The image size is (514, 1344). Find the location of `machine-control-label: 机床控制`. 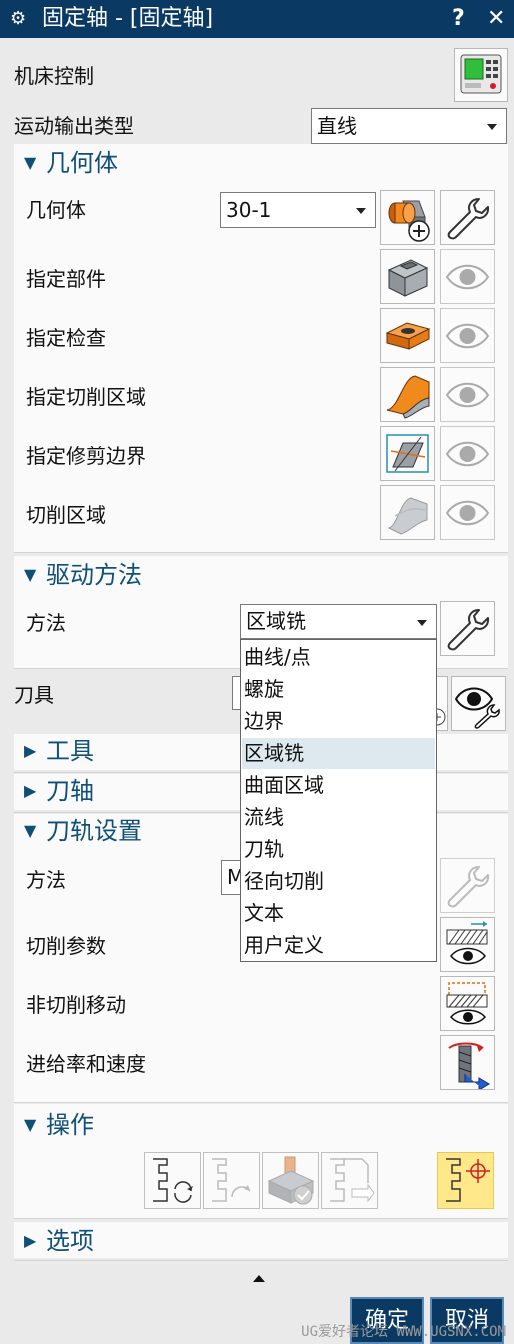

machine-control-label: 机床控制 is located at coordinates (54, 76).